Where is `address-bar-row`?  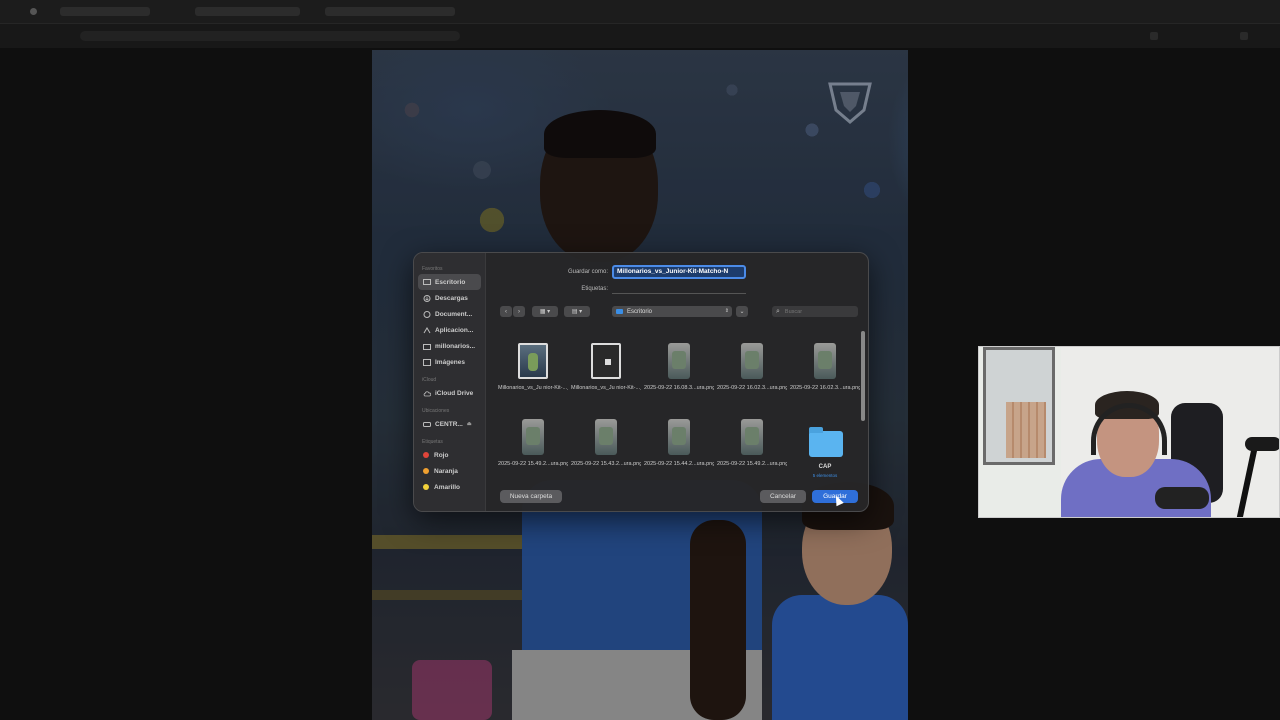 address-bar-row is located at coordinates (640, 36).